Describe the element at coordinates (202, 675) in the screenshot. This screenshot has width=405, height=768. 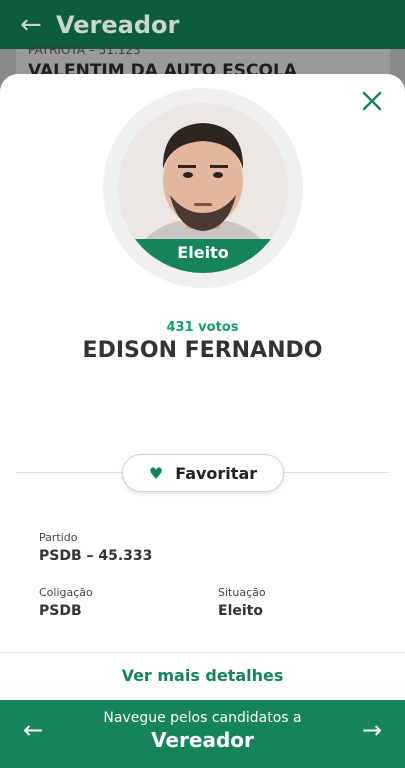
I see `more-details-link: Ver mais detalhes` at that location.